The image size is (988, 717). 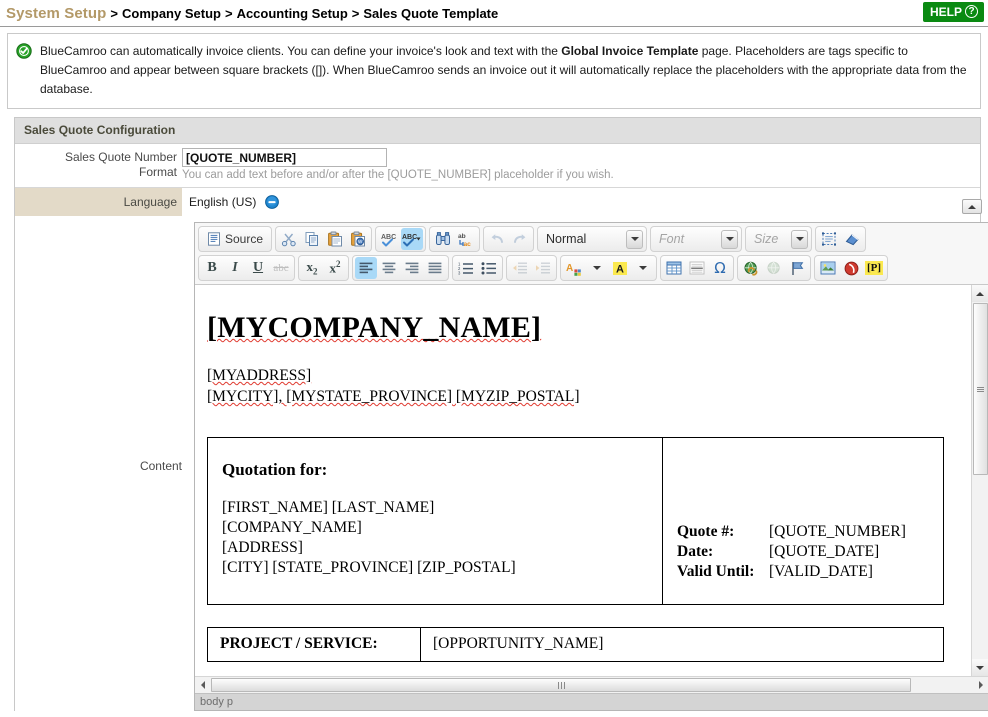 I want to click on font-size-select: Size, so click(x=779, y=239).